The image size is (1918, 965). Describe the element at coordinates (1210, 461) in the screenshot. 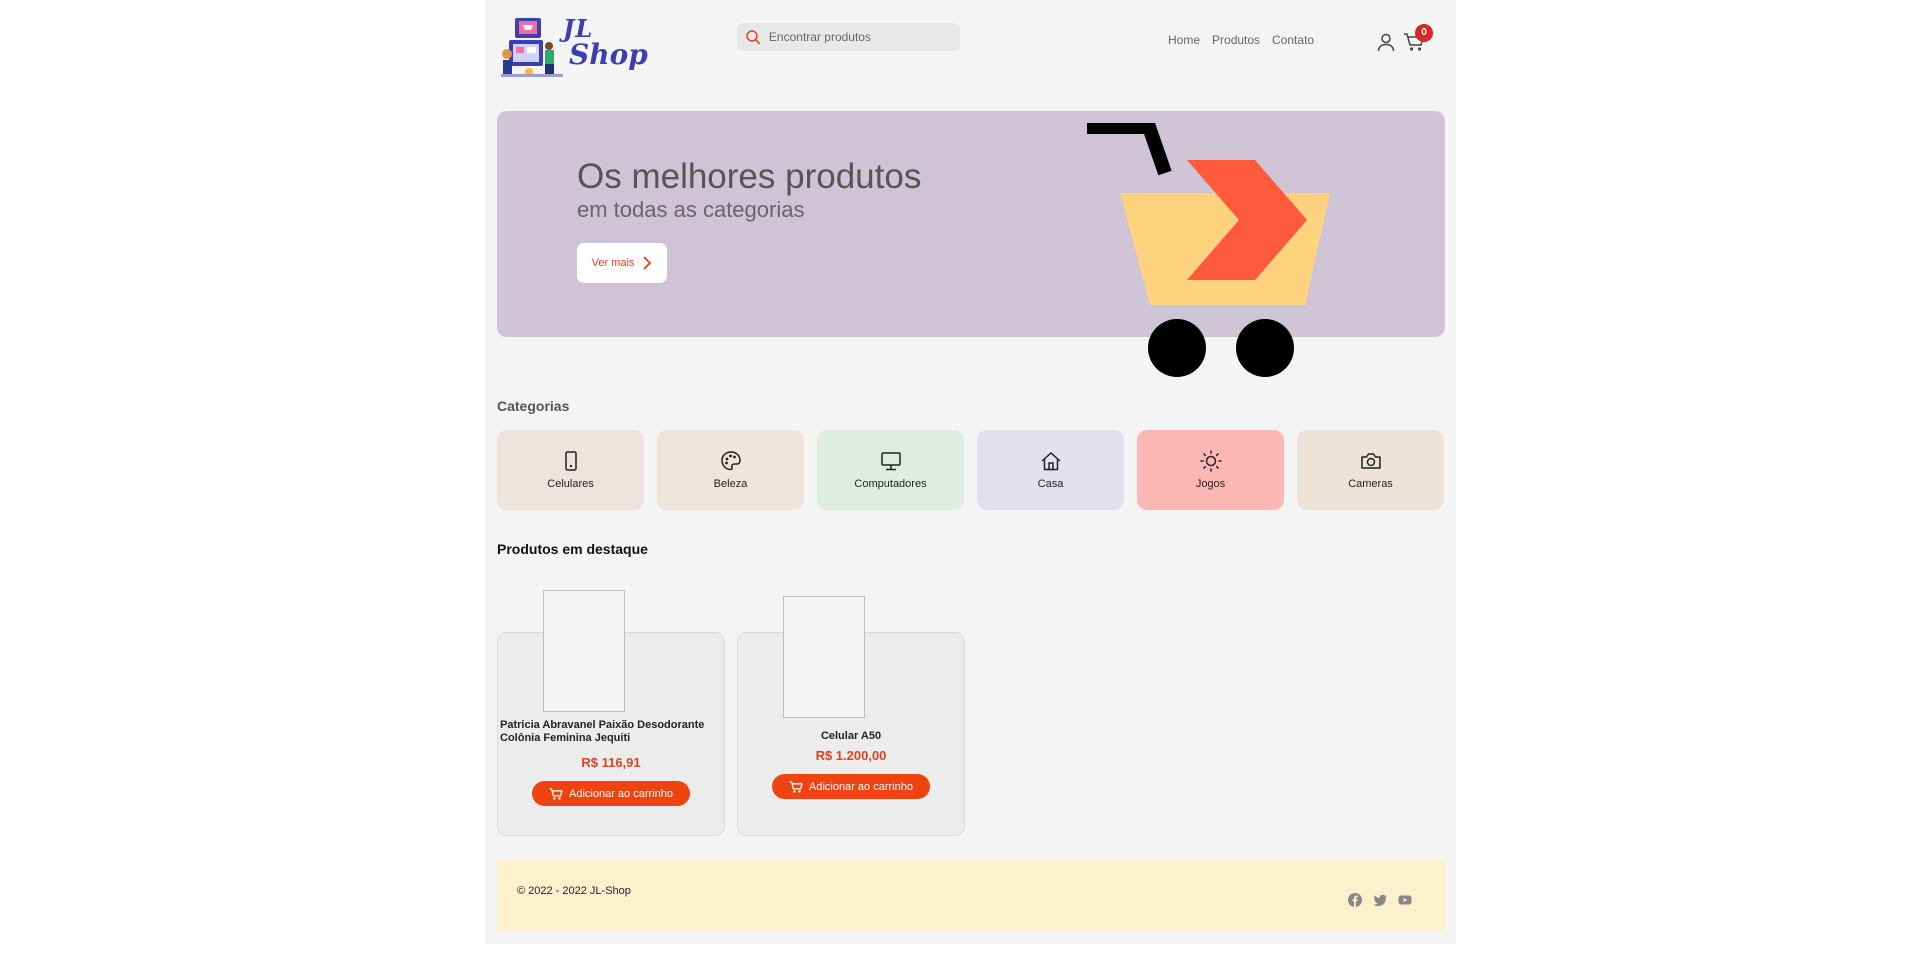

I see `sun-icon` at that location.